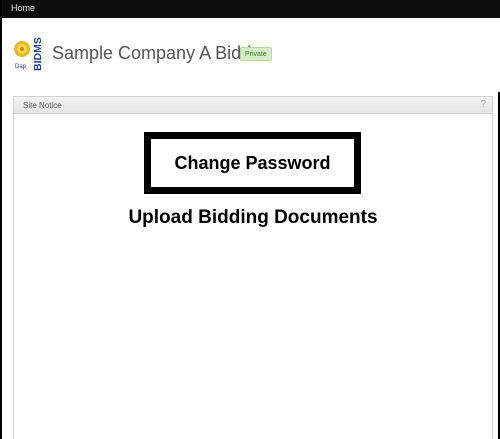  I want to click on private-badge: Private, so click(256, 54).